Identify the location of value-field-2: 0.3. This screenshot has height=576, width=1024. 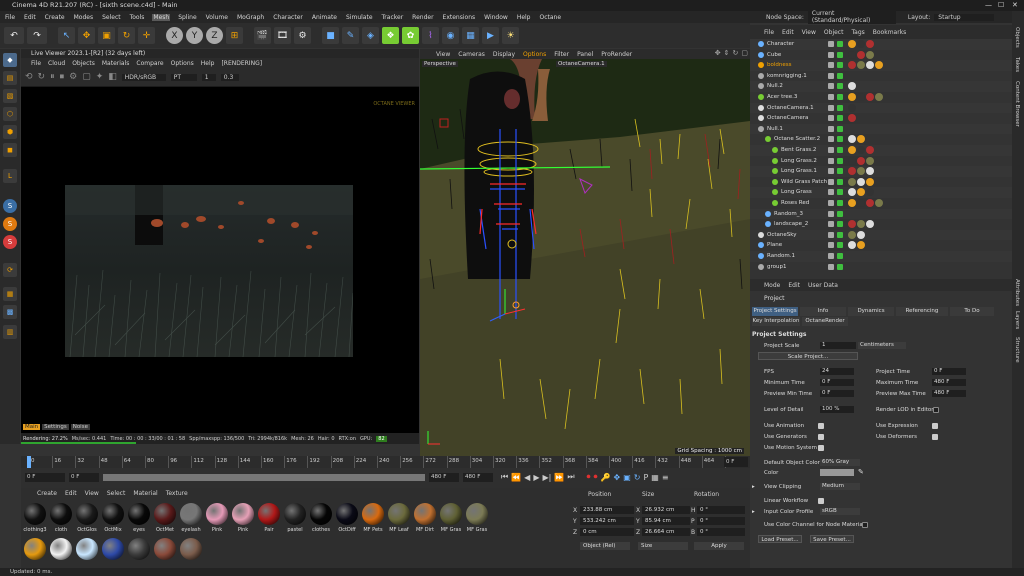
(229, 77).